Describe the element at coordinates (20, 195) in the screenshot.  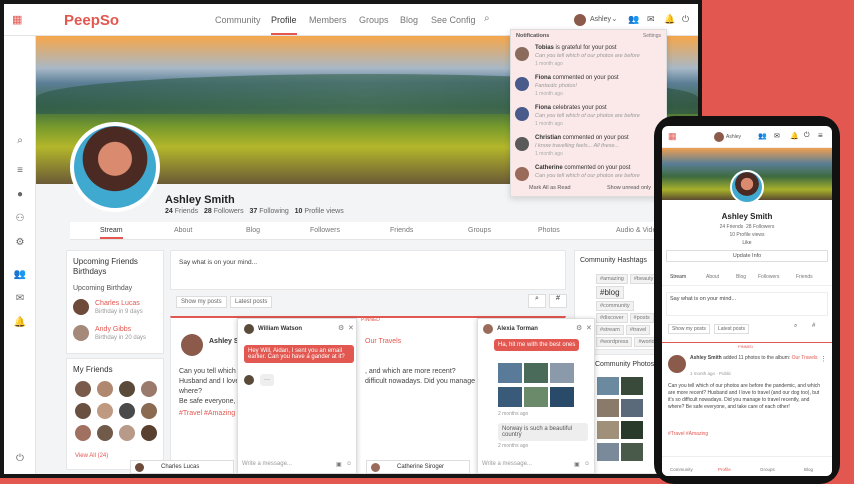
I see `user-icon: ●` at that location.